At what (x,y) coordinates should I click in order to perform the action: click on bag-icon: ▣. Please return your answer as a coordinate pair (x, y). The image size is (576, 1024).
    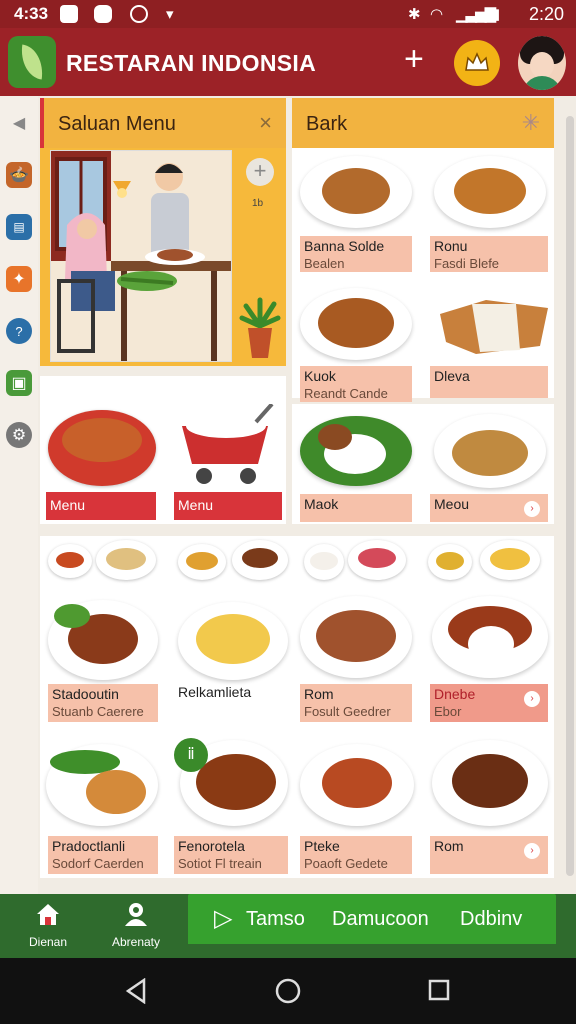
    Looking at the image, I should click on (19, 383).